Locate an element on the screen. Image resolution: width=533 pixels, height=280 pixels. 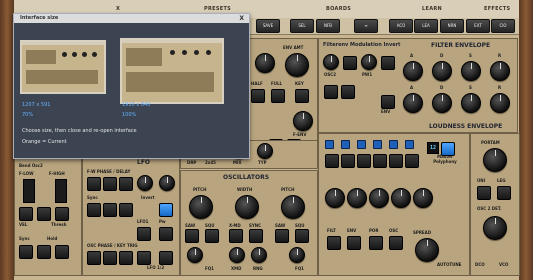
nfb-button: NFB is located at coordinates (328, 26).